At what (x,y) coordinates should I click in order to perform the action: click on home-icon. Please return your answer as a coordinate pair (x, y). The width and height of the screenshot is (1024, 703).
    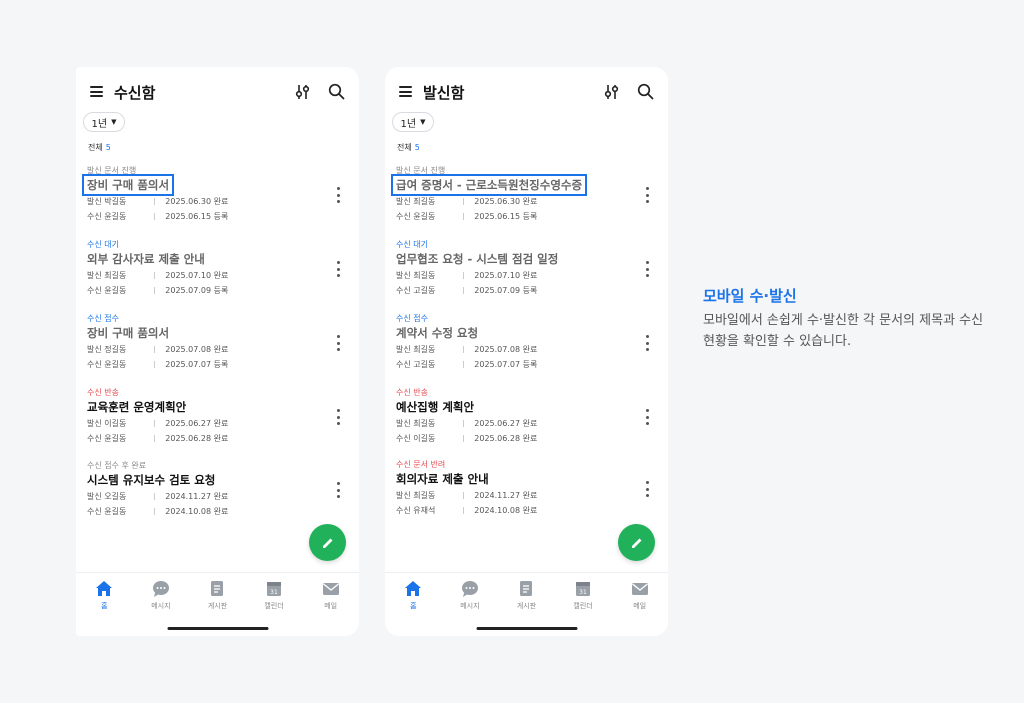
    Looking at the image, I should click on (413, 588).